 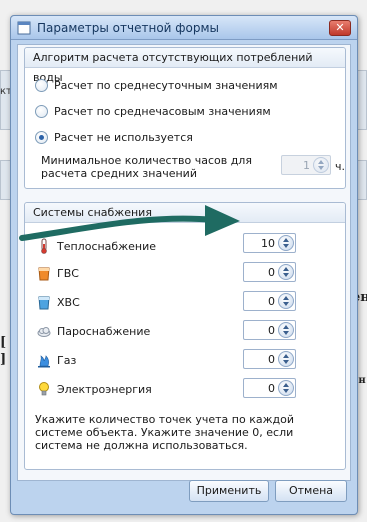 What do you see at coordinates (41, 137) in the screenshot?
I see `radio-button-checked` at bounding box center [41, 137].